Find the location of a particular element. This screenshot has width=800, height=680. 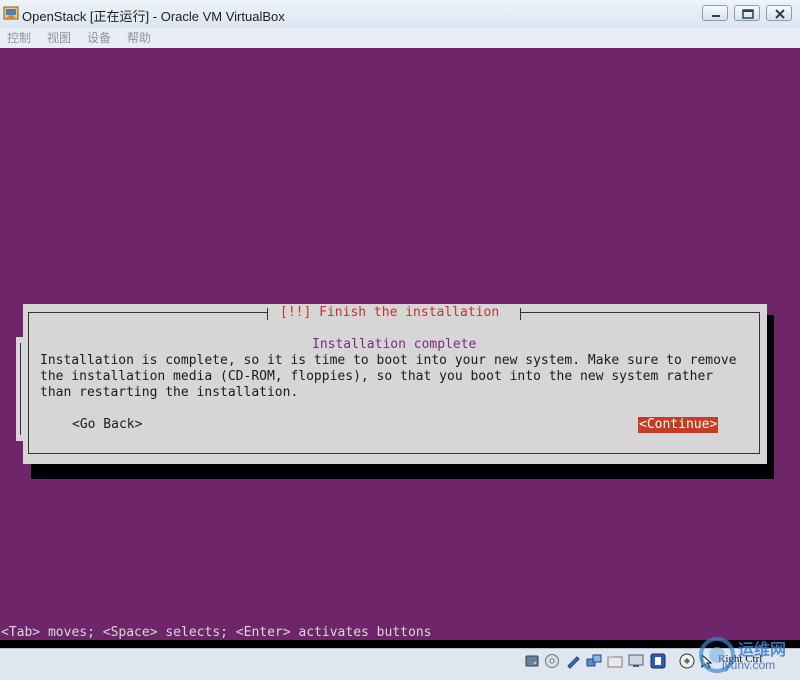

display-icon is located at coordinates (636, 661).